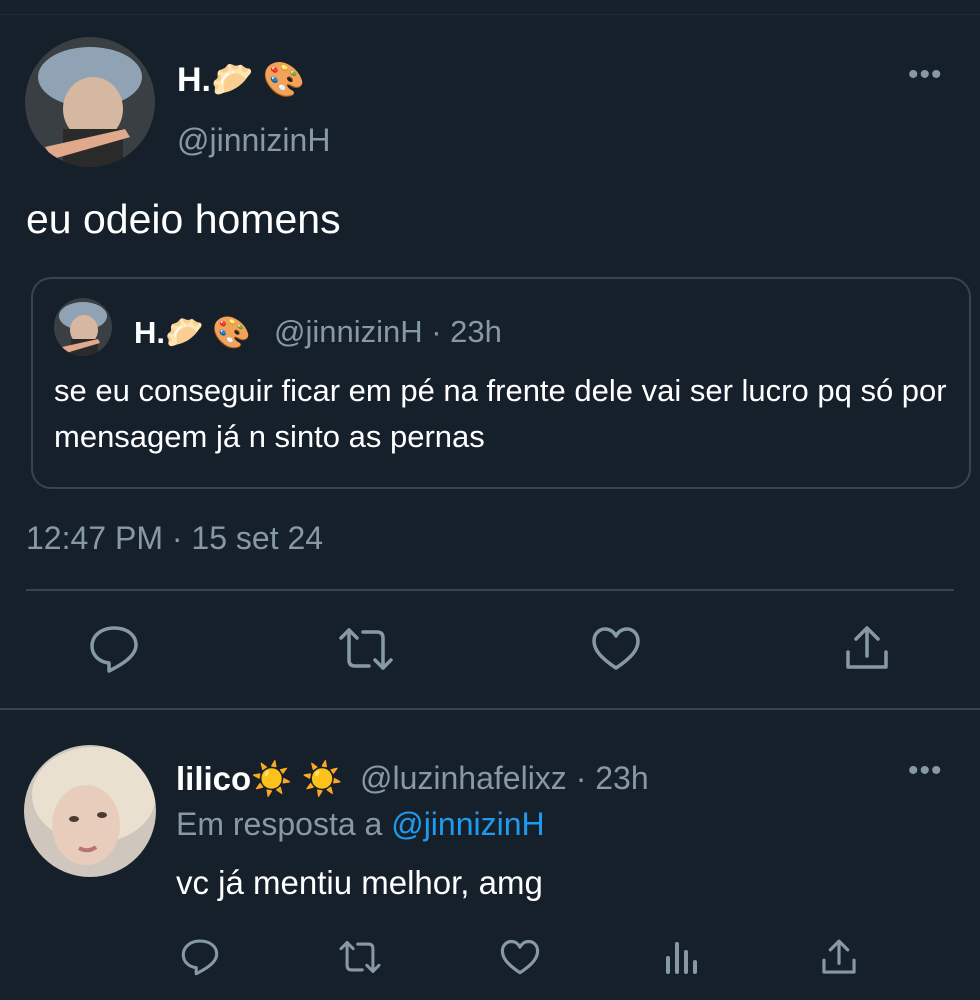 Image resolution: width=980 pixels, height=1000 pixels. Describe the element at coordinates (681, 959) in the screenshot. I see `analytics-icon` at that location.